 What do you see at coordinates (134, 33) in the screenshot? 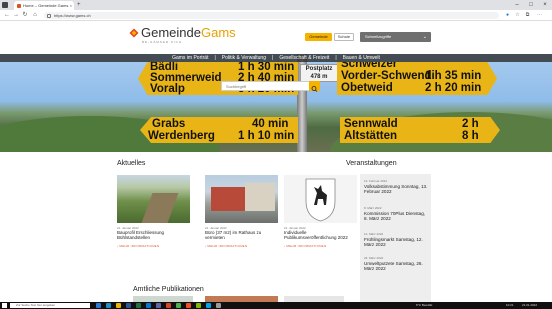
I see `gams-logo-icon` at bounding box center [134, 33].